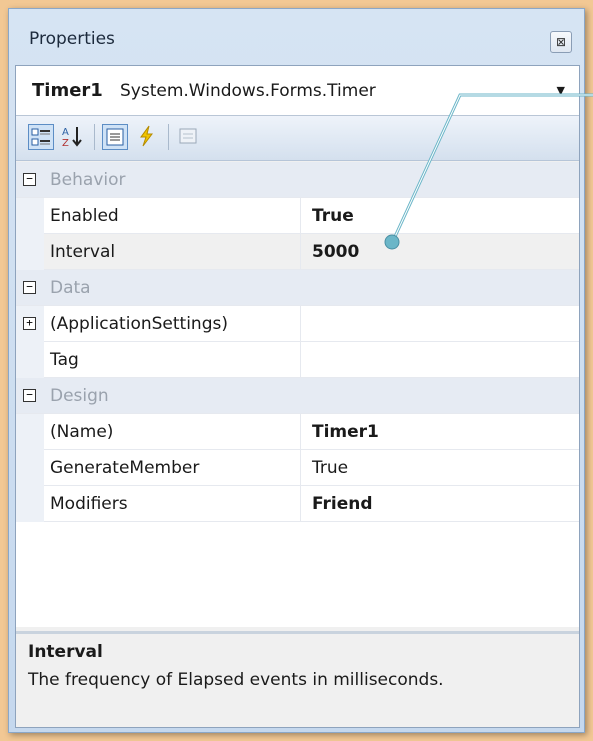 The height and width of the screenshot is (741, 593). What do you see at coordinates (297, 252) in the screenshot?
I see `property-row-interval: Interval 5000` at bounding box center [297, 252].